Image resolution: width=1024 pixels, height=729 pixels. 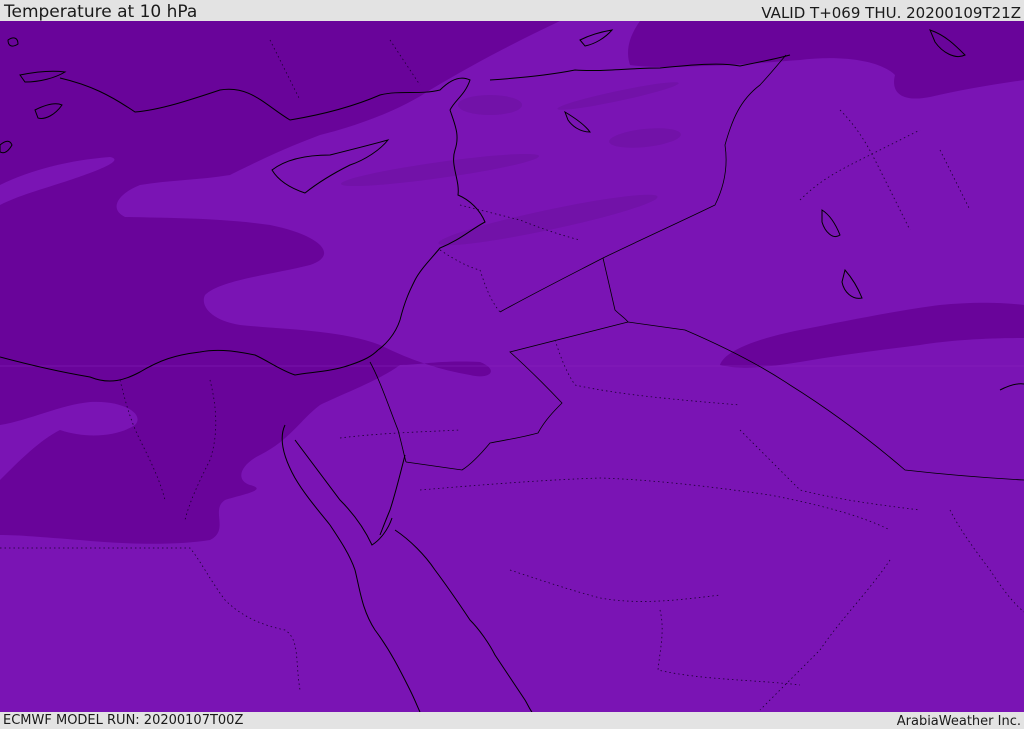 What do you see at coordinates (123, 720) in the screenshot?
I see `model-run: ECMWF MODEL RUN: 20200107T00Z` at bounding box center [123, 720].